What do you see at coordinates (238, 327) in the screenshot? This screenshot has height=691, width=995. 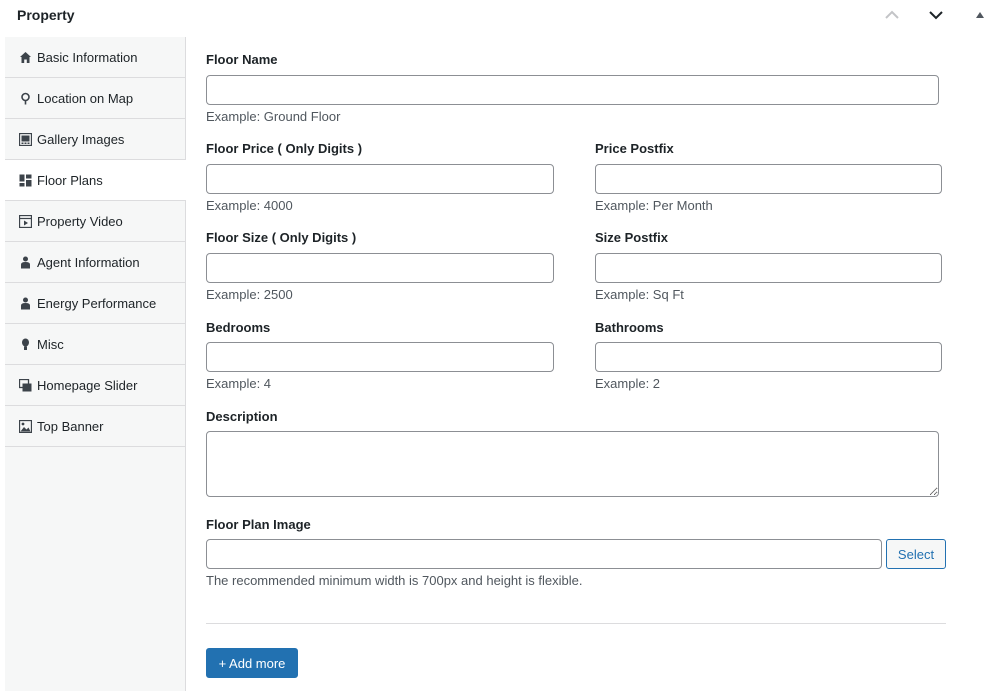 I see `bedrooms-label: Bedrooms` at bounding box center [238, 327].